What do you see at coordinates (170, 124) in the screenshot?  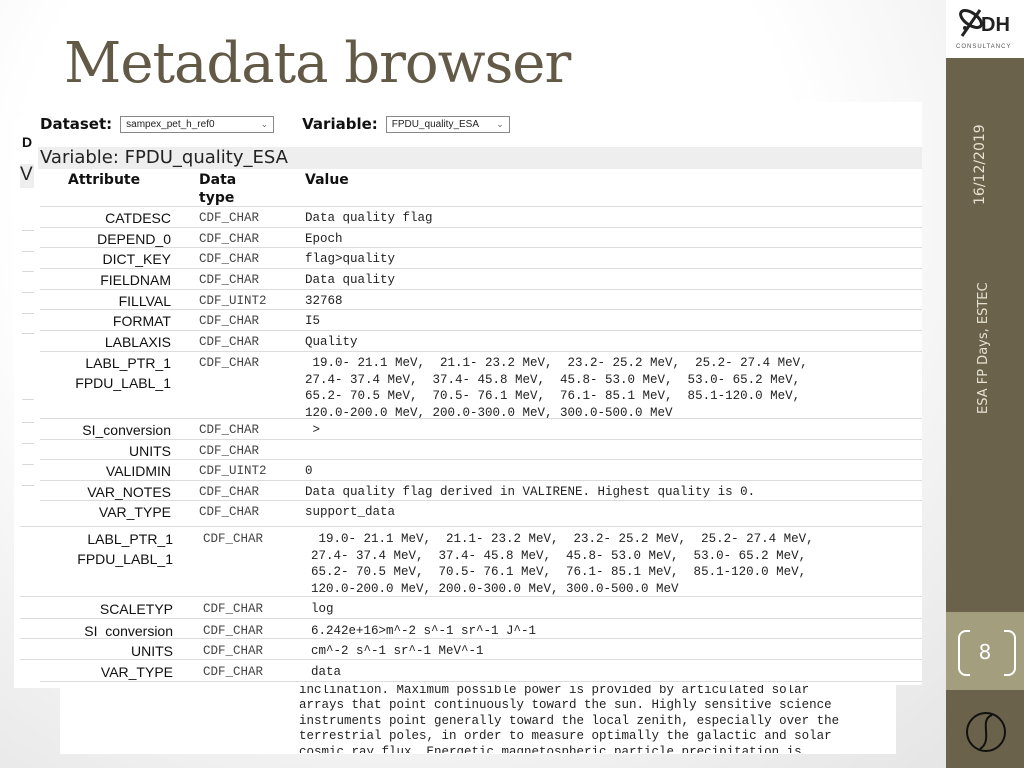 I see `dataset-select-value: sampex_pet_h_ref0` at bounding box center [170, 124].